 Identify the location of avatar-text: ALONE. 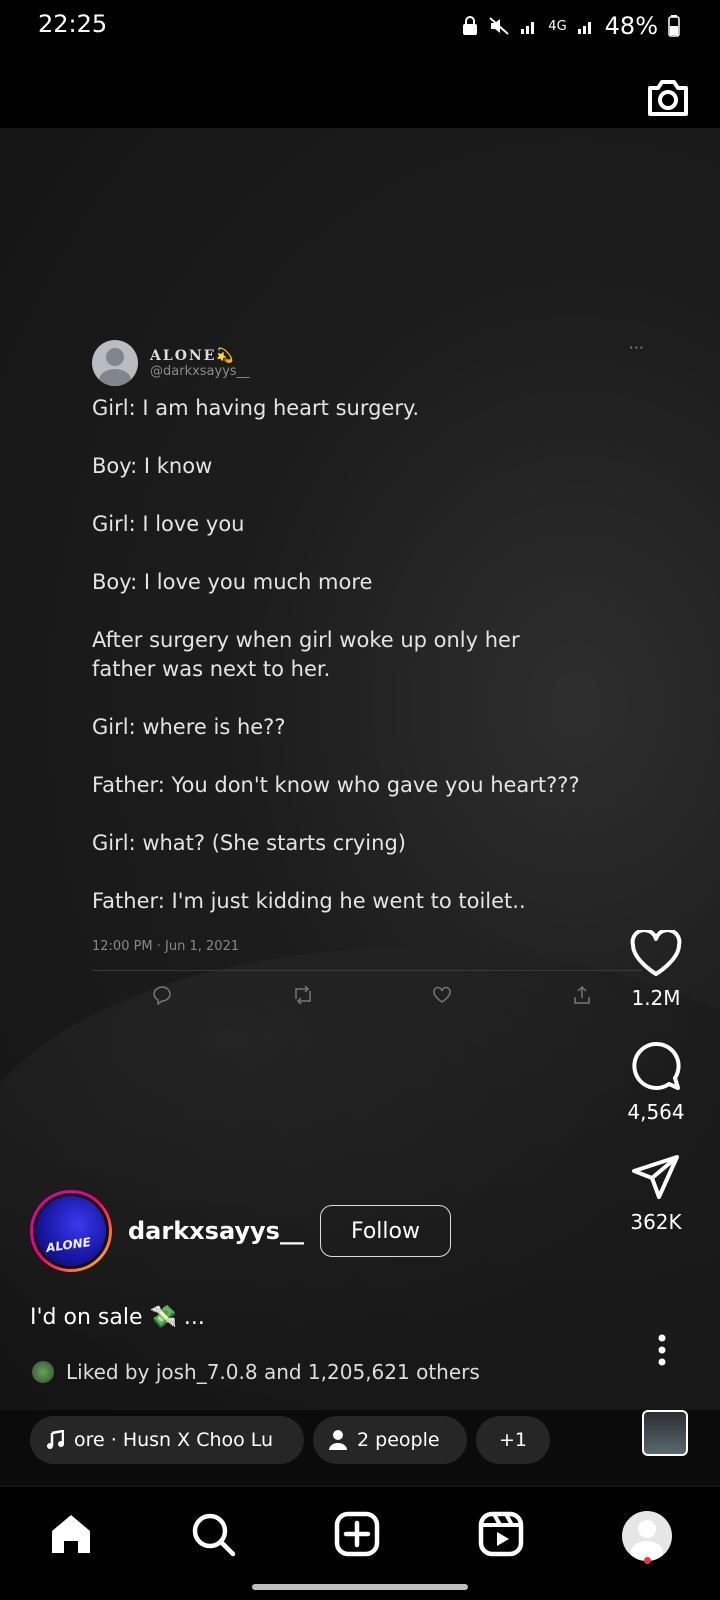
(68, 1245).